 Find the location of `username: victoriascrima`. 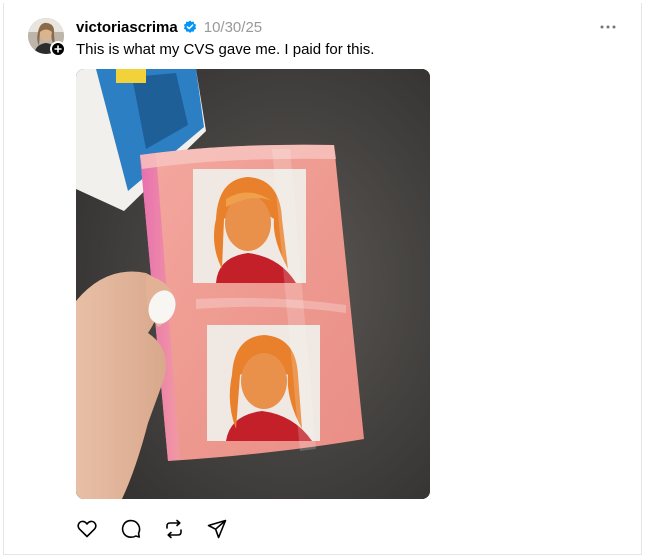

username: victoriascrima is located at coordinates (127, 27).